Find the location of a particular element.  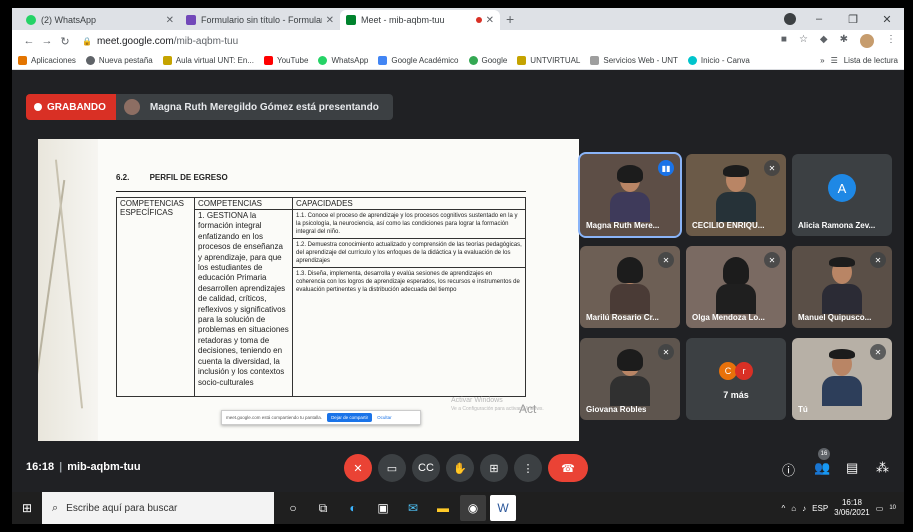

mic-off-button: ✕ is located at coordinates (358, 468).